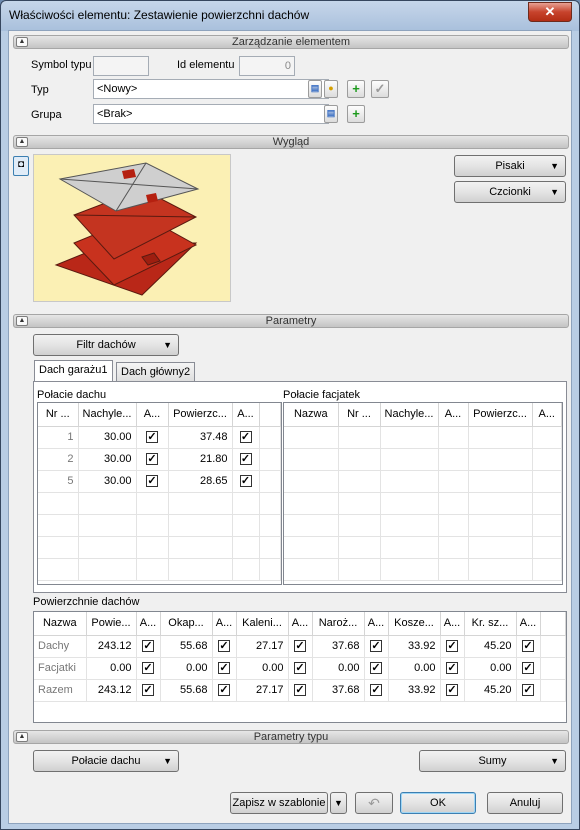 This screenshot has width=580, height=830. I want to click on pens-button: Pisaki ▼, so click(510, 166).